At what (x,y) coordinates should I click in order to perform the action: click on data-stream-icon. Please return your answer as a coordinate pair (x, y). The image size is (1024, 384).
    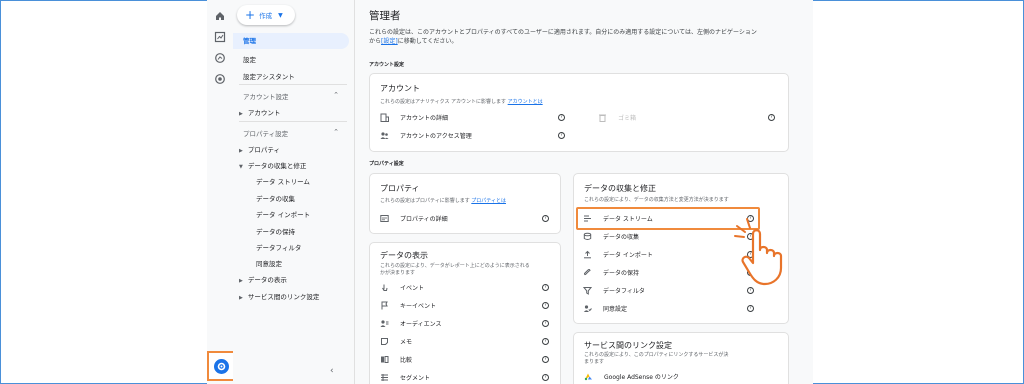
    Looking at the image, I should click on (587, 218).